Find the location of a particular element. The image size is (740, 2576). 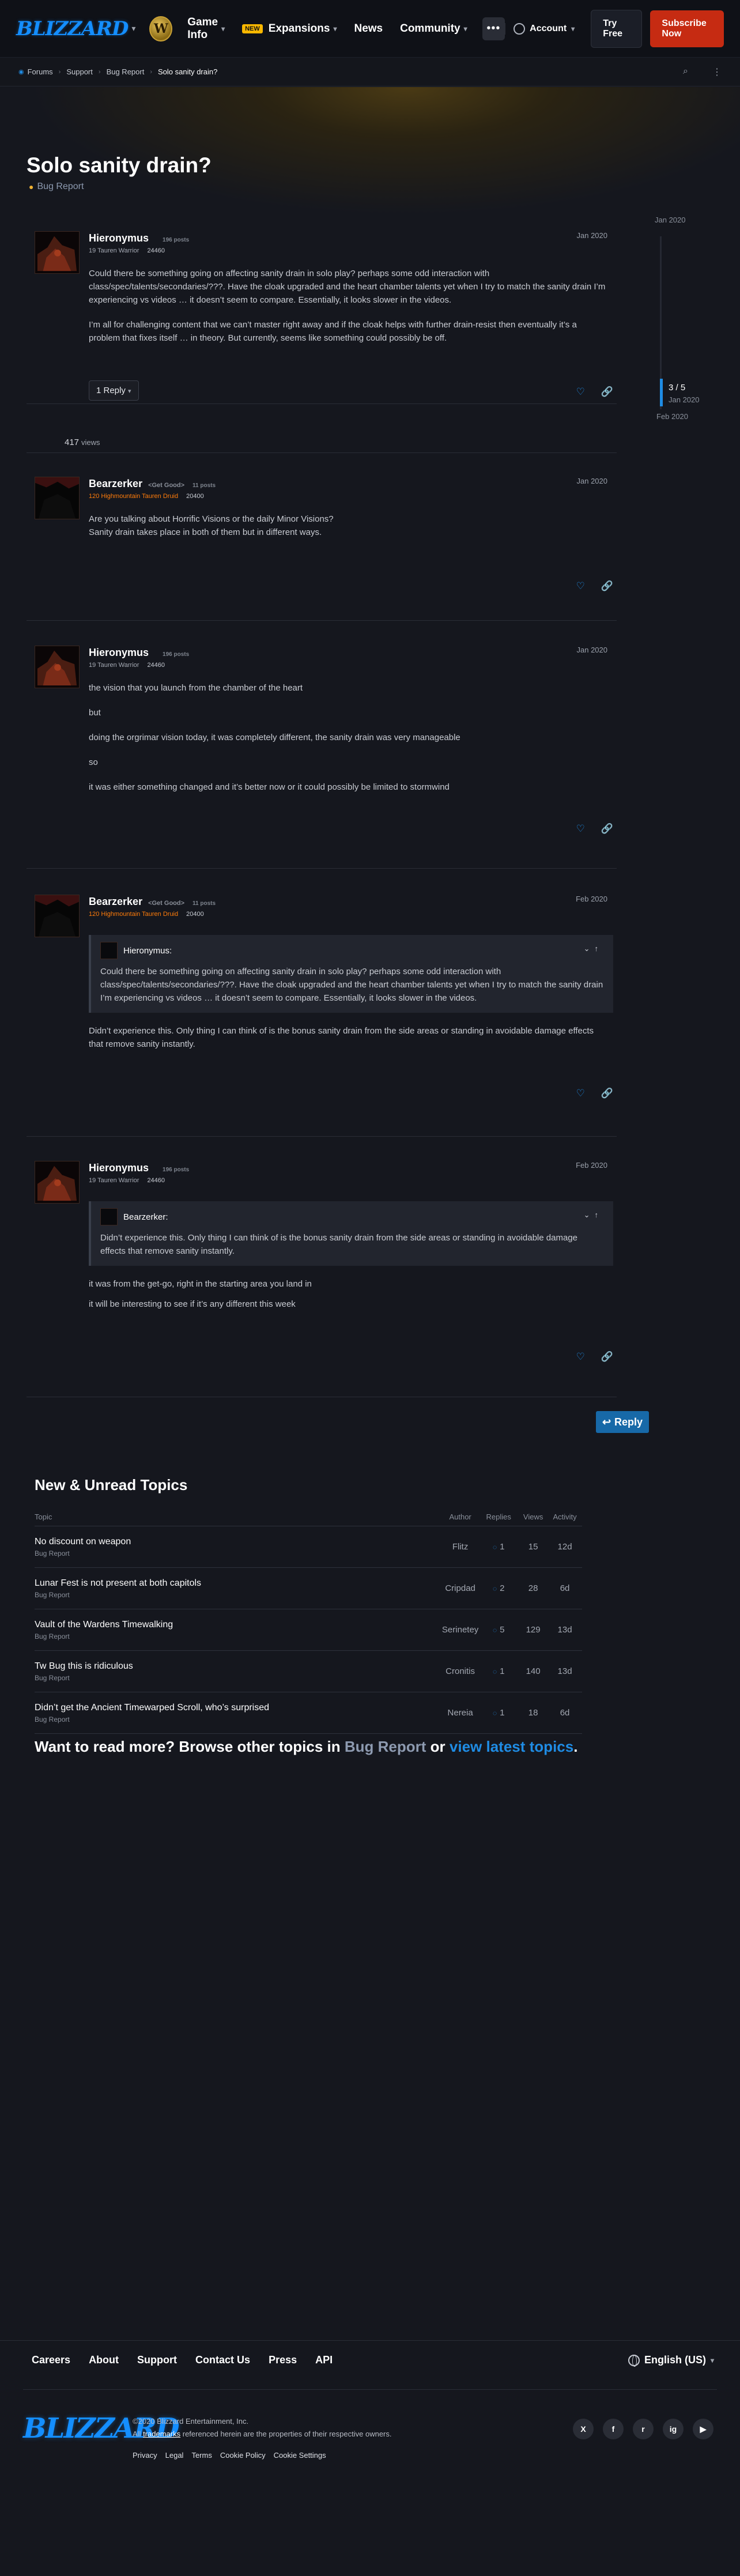

legal-link-terms: Terms is located at coordinates (201, 2455).